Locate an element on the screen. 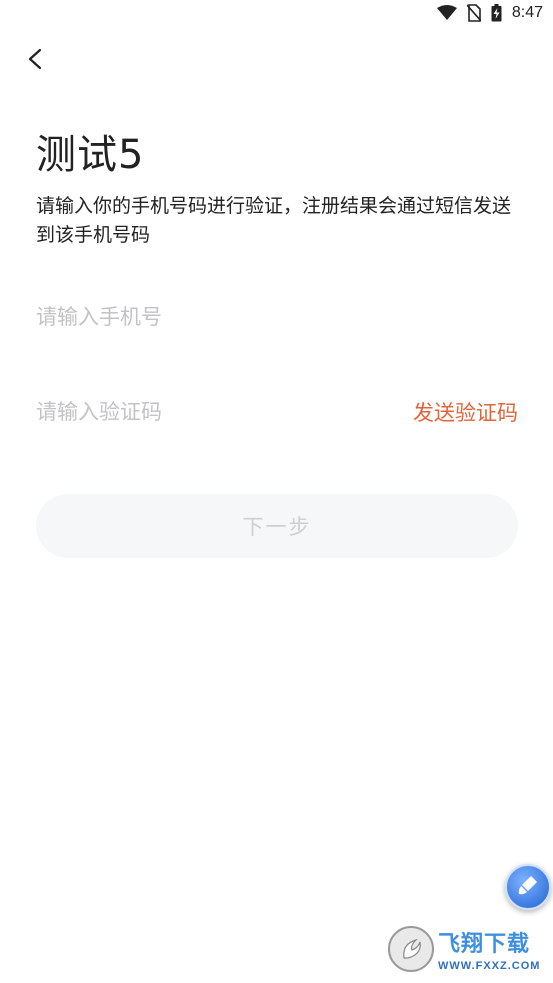 This screenshot has width=553, height=983. status-time: 8:47 is located at coordinates (527, 12).